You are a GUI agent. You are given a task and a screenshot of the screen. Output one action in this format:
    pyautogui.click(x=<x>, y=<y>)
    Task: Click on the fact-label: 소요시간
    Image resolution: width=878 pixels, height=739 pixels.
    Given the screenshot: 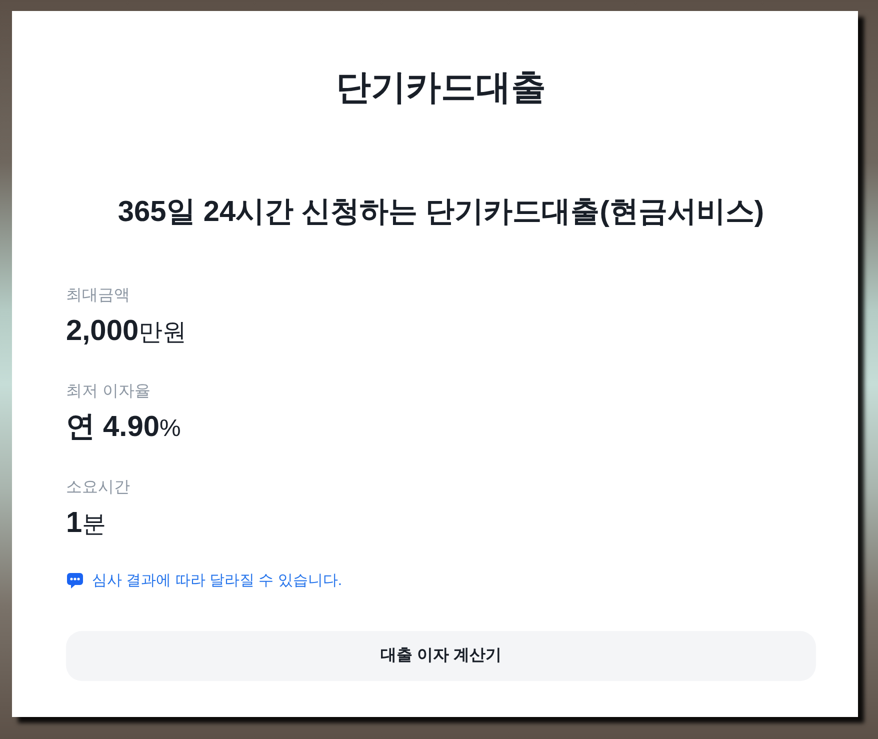 What is the action you would take?
    pyautogui.click(x=98, y=488)
    